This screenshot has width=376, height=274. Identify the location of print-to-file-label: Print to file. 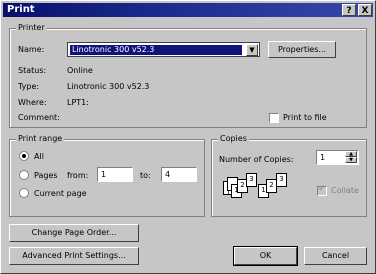
(305, 117).